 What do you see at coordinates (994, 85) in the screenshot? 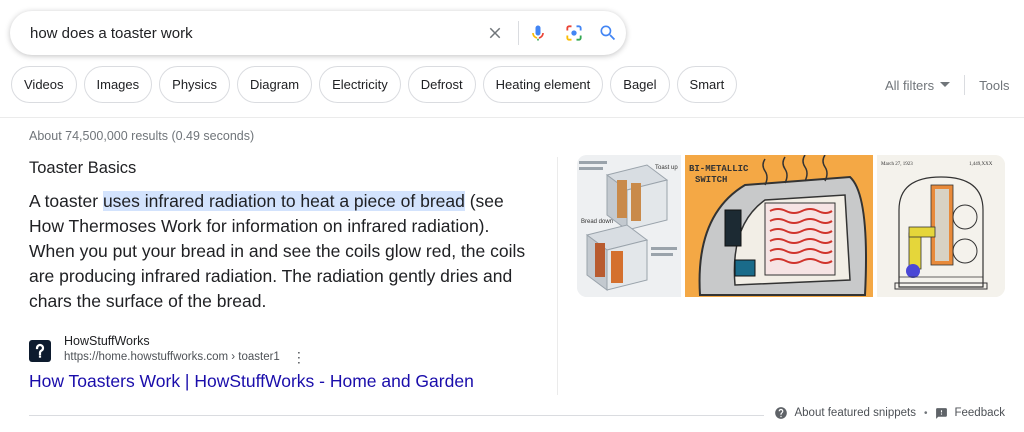
I see `tools-button: Tools` at bounding box center [994, 85].